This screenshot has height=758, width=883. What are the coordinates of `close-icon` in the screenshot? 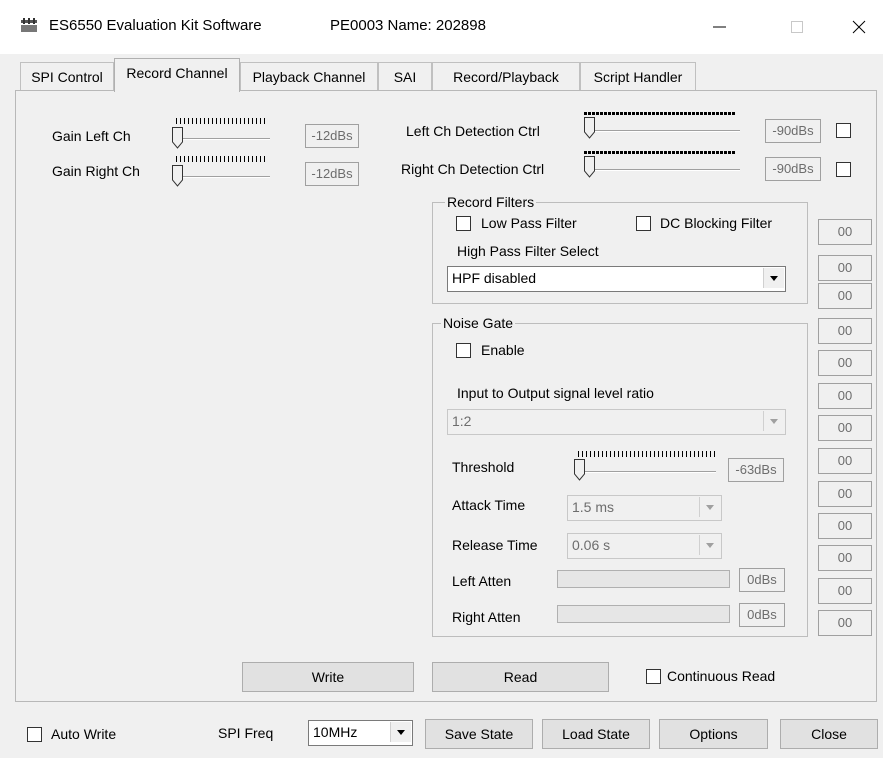 It's located at (859, 27).